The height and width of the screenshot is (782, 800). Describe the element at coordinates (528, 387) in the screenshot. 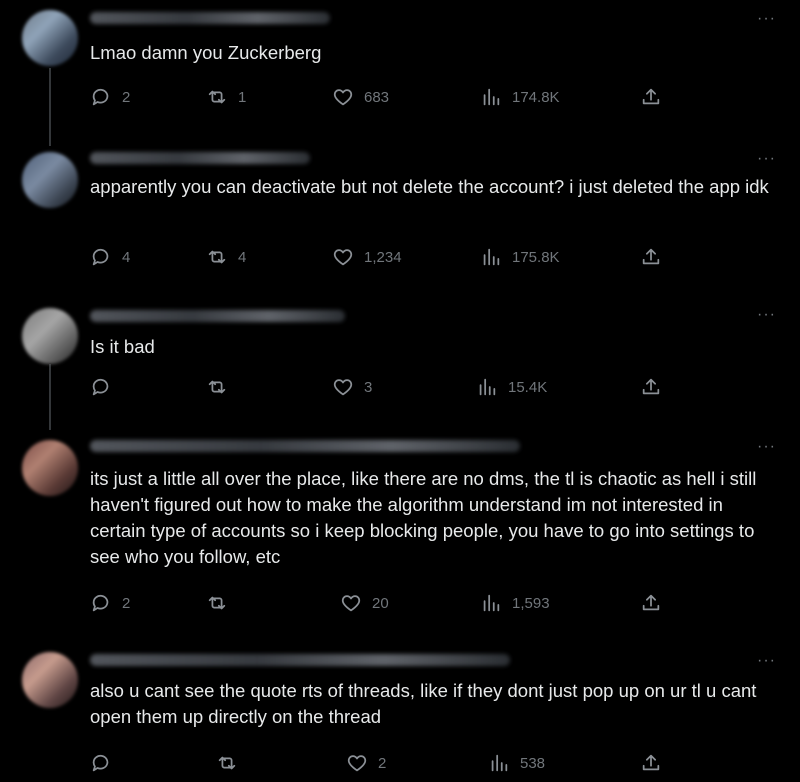

I see `views-count: 15.4K` at that location.